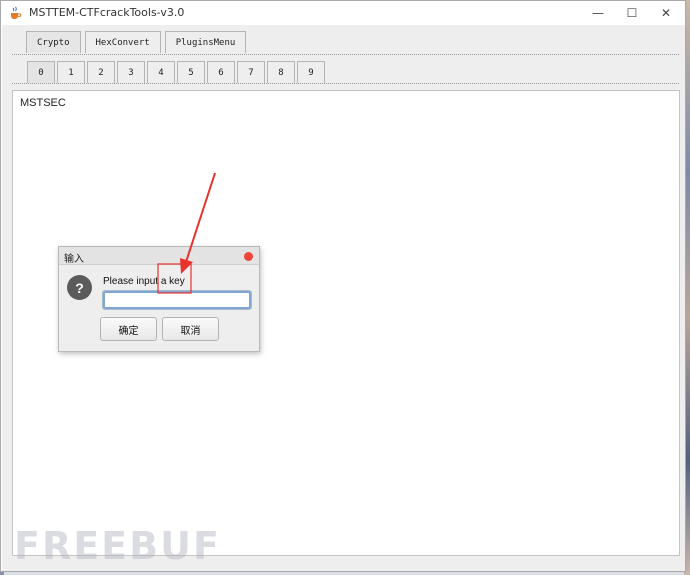  Describe the element at coordinates (107, 12) in the screenshot. I see `window-title: MSTTEM-CTFcrackTools-v3.0` at that location.